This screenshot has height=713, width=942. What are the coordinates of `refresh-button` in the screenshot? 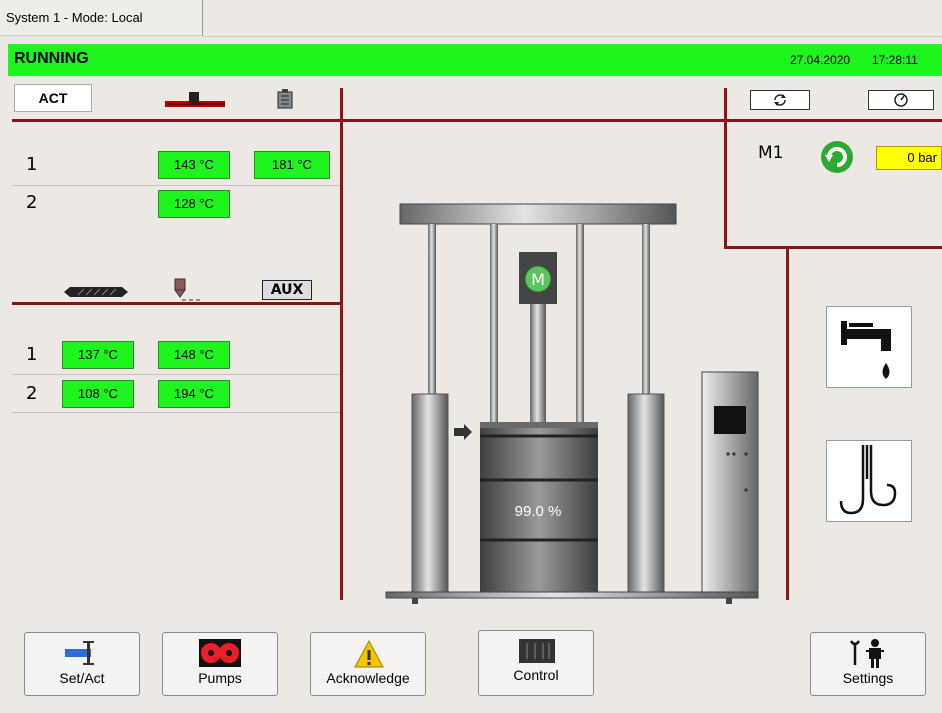 It's located at (780, 100).